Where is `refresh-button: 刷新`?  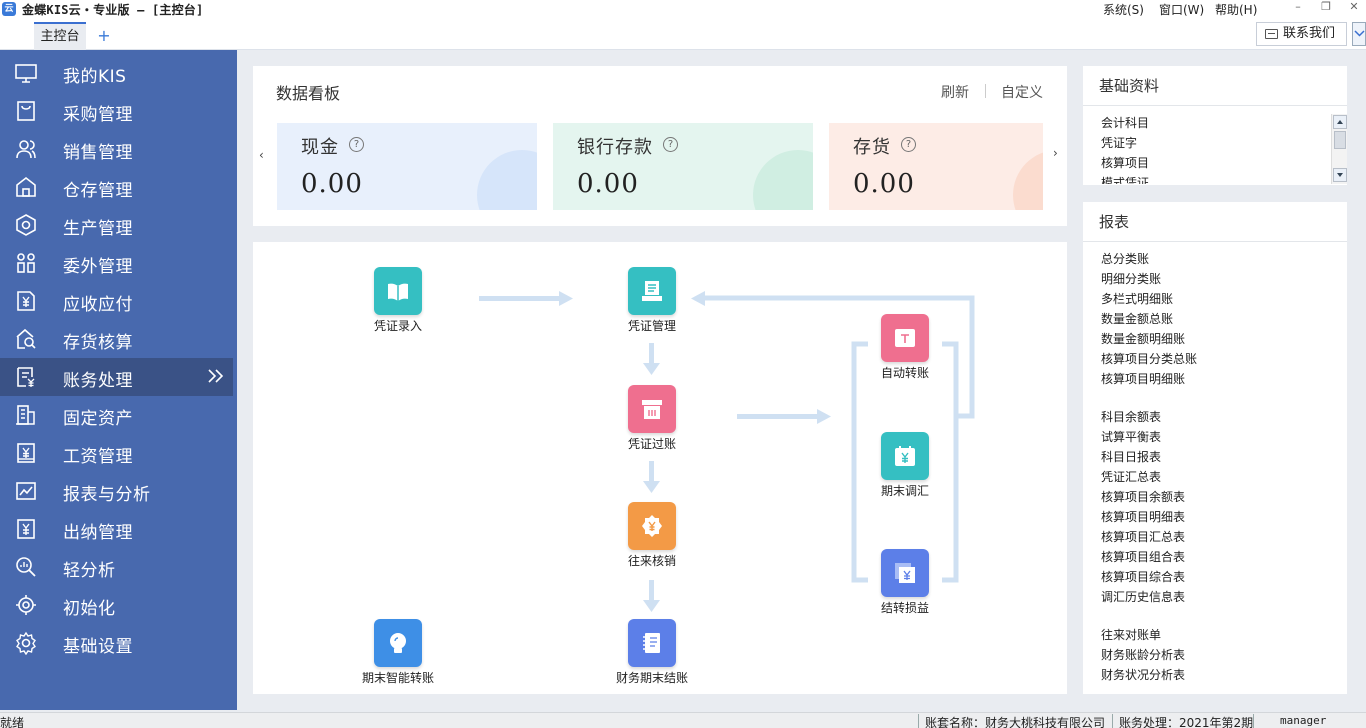
refresh-button: 刷新 is located at coordinates (955, 92).